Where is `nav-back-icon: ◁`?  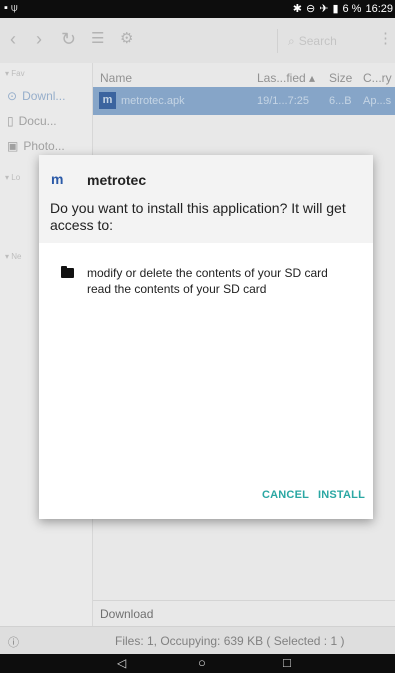 nav-back-icon: ◁ is located at coordinates (121, 663).